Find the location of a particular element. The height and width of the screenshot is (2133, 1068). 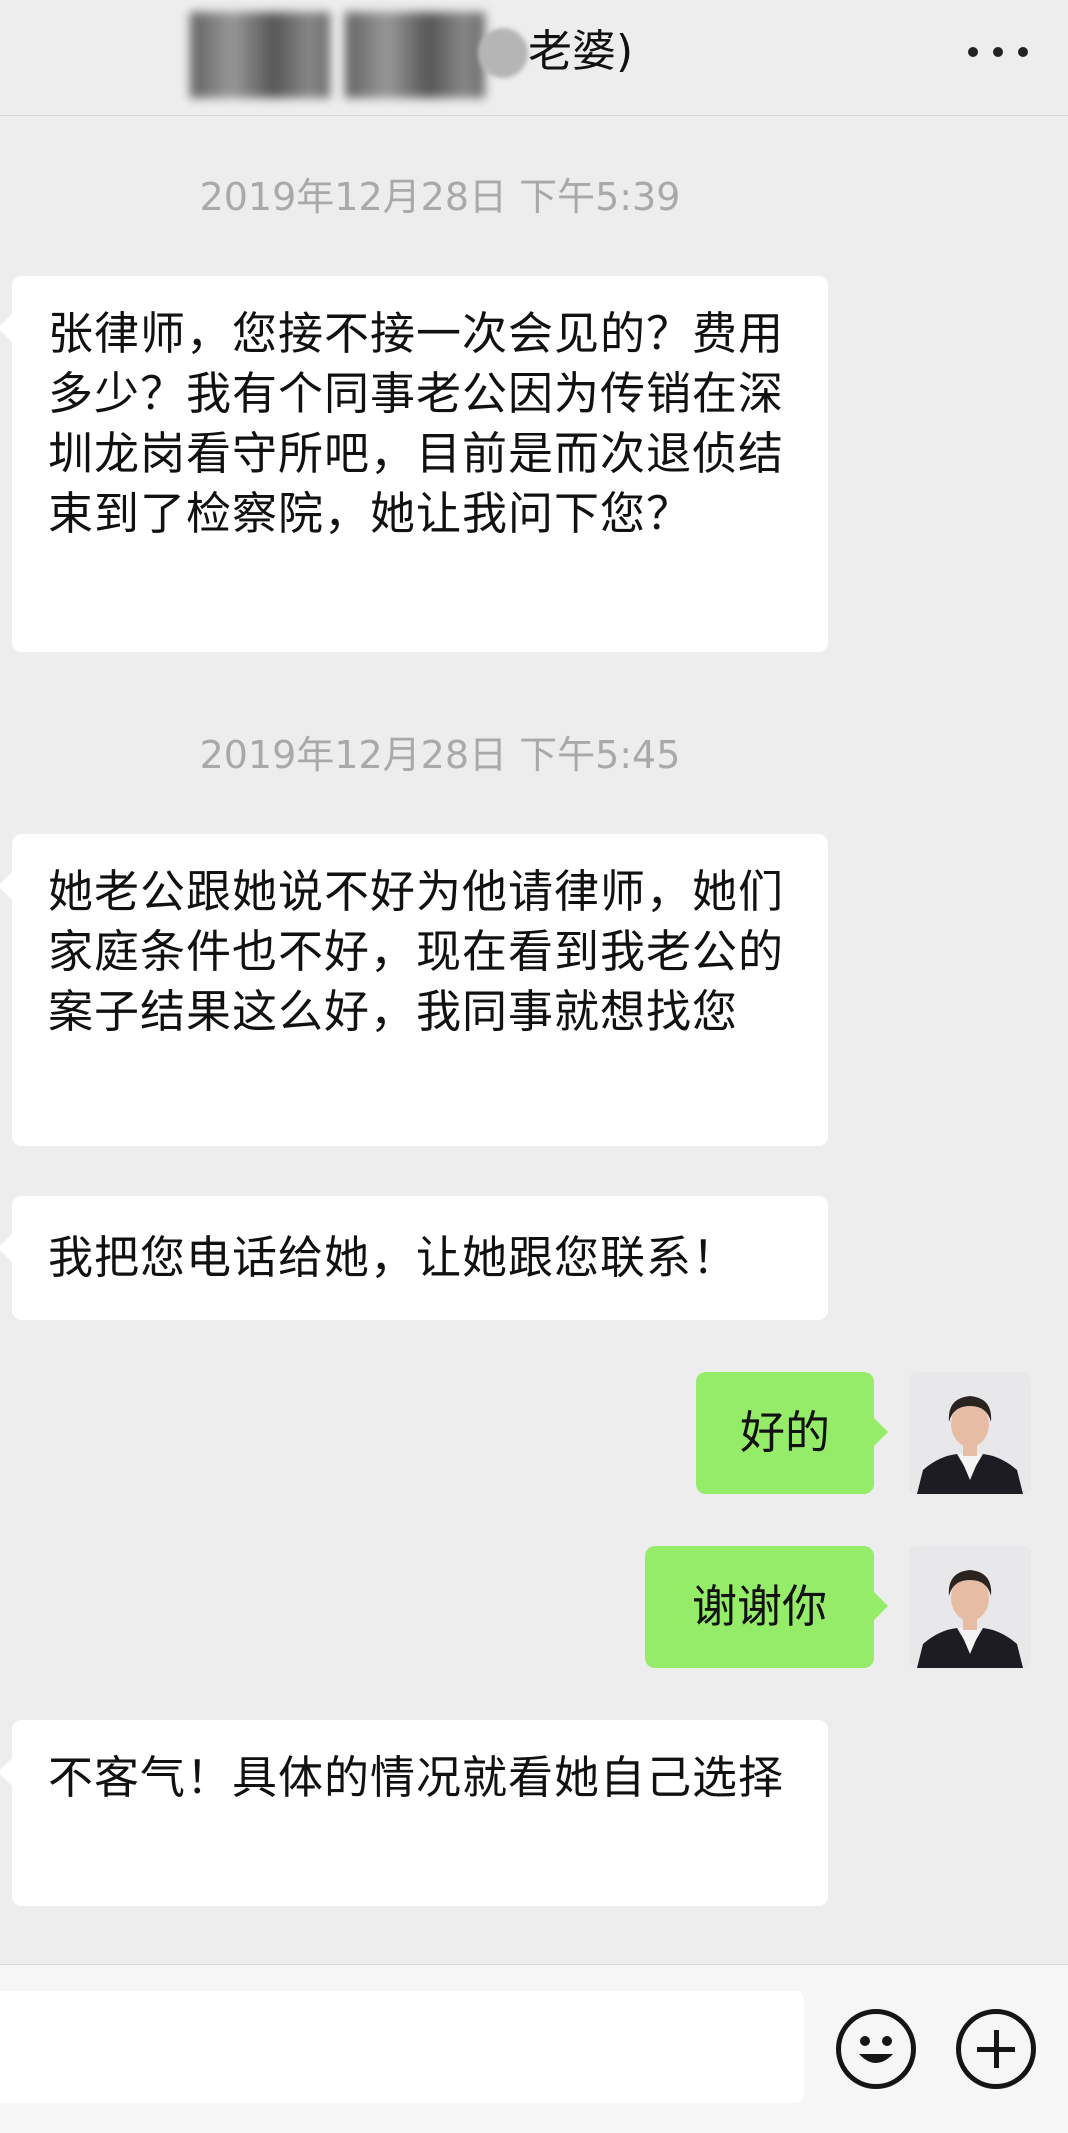

emoji-icon-glyph is located at coordinates (876, 2049).